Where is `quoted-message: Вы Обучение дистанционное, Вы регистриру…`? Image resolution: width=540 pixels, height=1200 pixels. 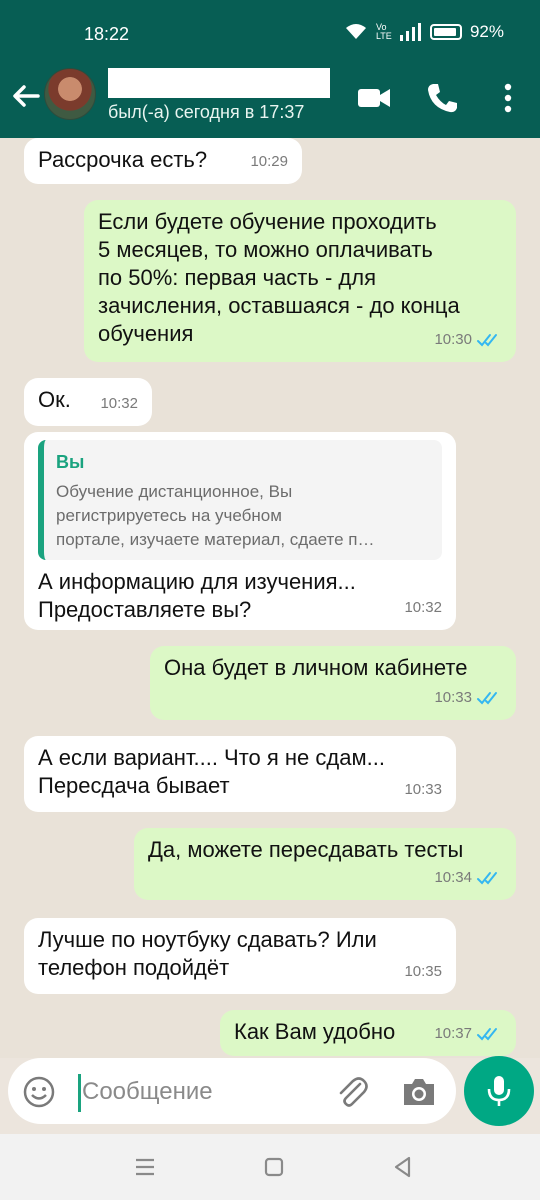
quoted-message: Вы Обучение дистанционное, Вы регистриру… is located at coordinates (240, 500).